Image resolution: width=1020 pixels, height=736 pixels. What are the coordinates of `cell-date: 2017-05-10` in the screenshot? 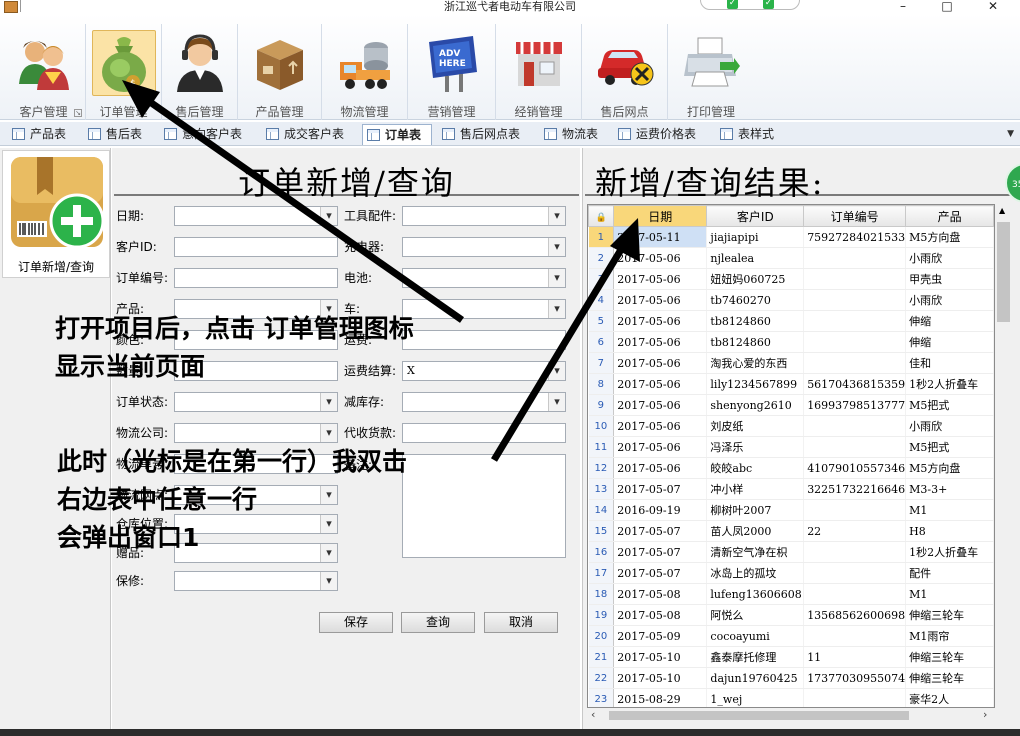 It's located at (660, 657).